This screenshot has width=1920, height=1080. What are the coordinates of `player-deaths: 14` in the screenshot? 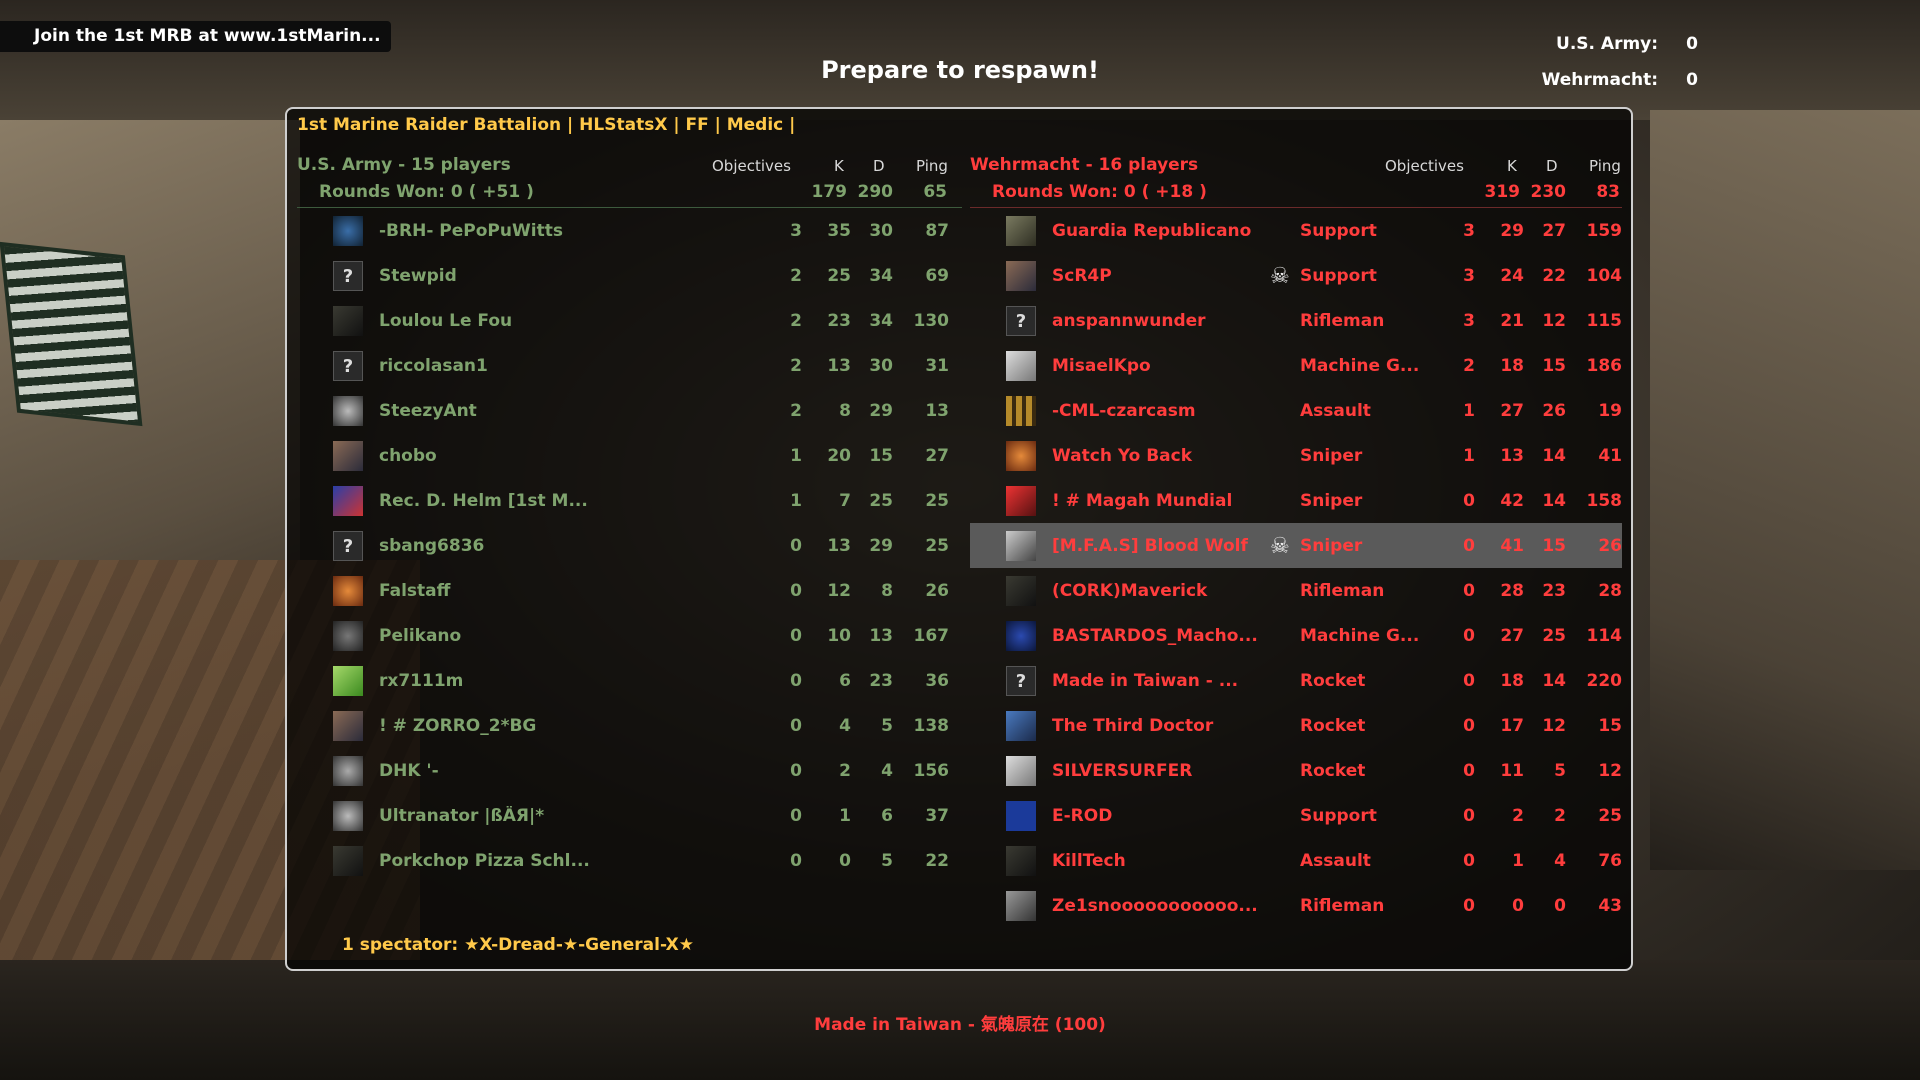 It's located at (1554, 456).